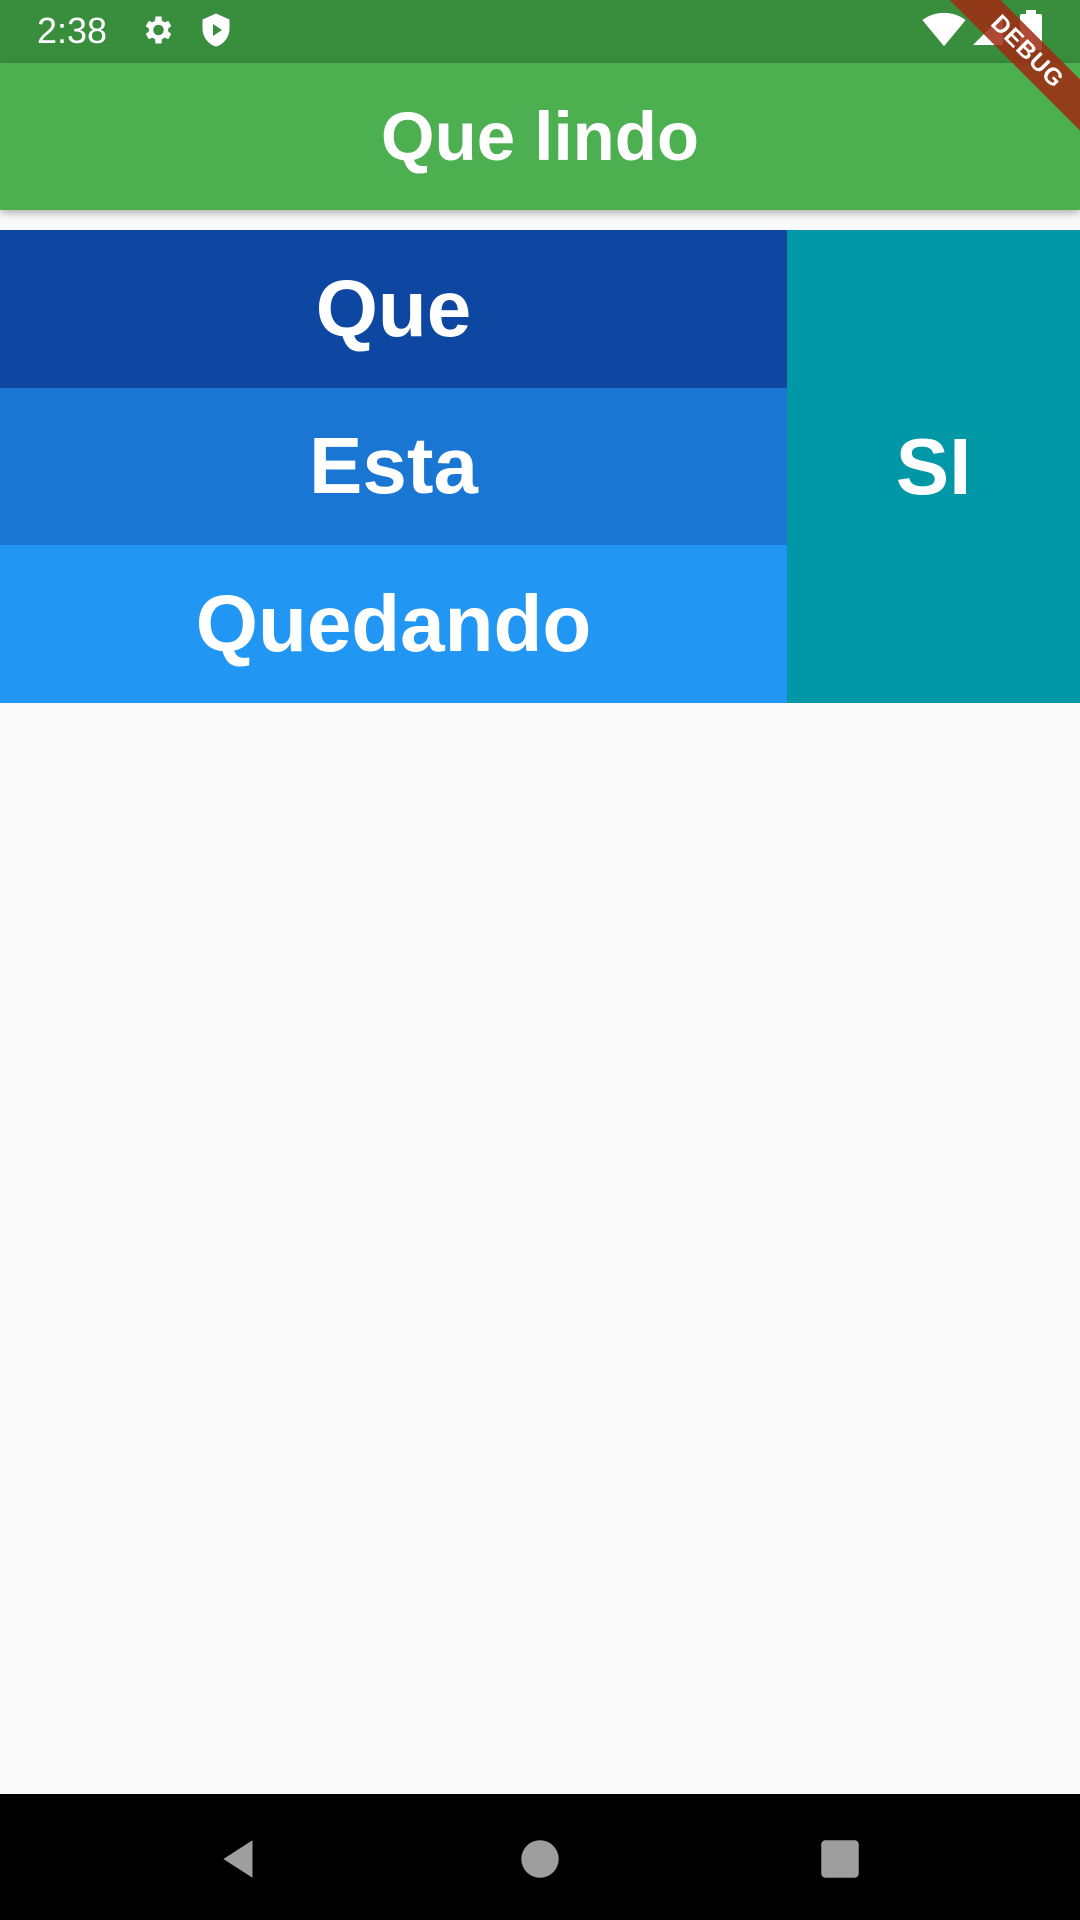 This screenshot has width=1080, height=1920. What do you see at coordinates (540, 31) in the screenshot?
I see `status-bar: 2:38` at bounding box center [540, 31].